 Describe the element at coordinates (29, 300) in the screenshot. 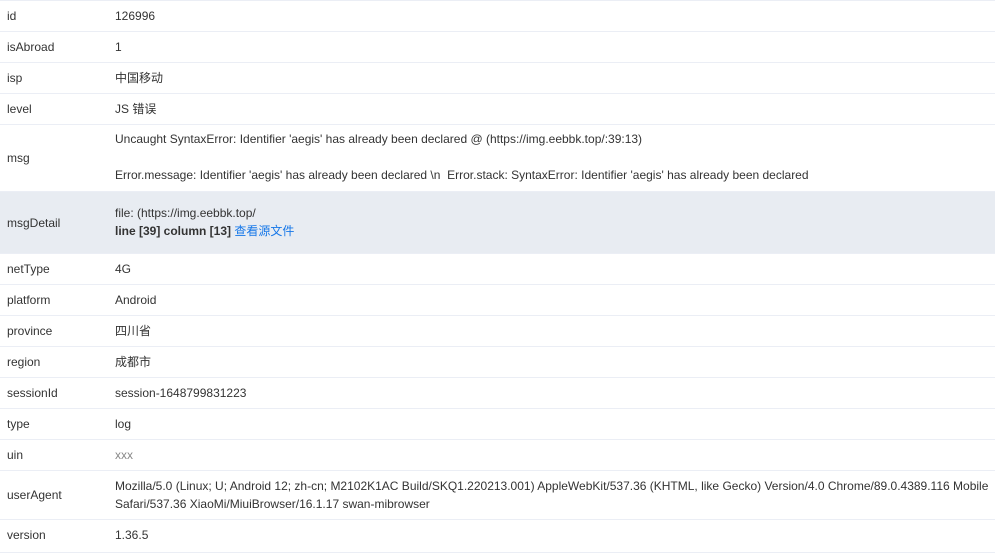

I see `row-key: platform` at that location.